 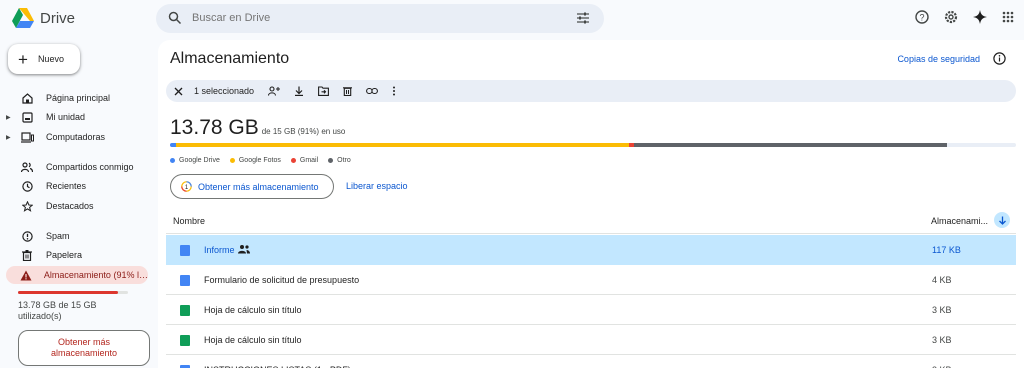 I want to click on sidebar-item-spam: Spam, so click(x=77, y=236).